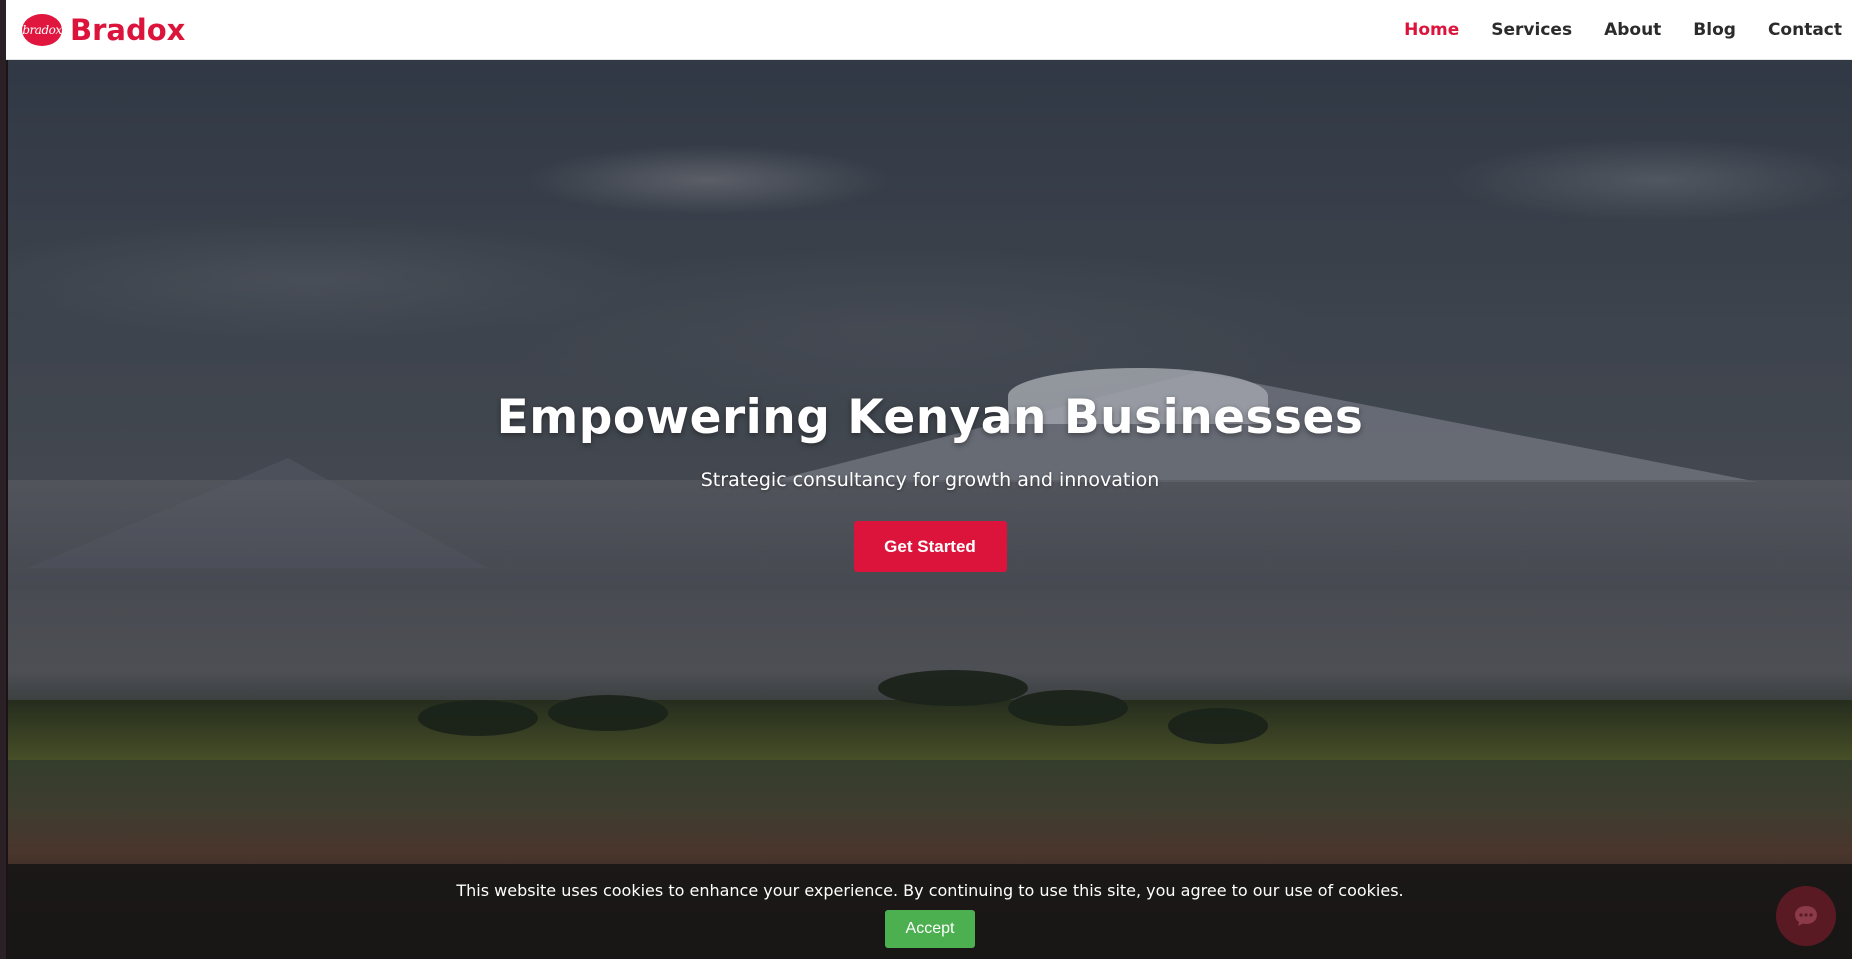  I want to click on nav-services: Services, so click(1531, 30).